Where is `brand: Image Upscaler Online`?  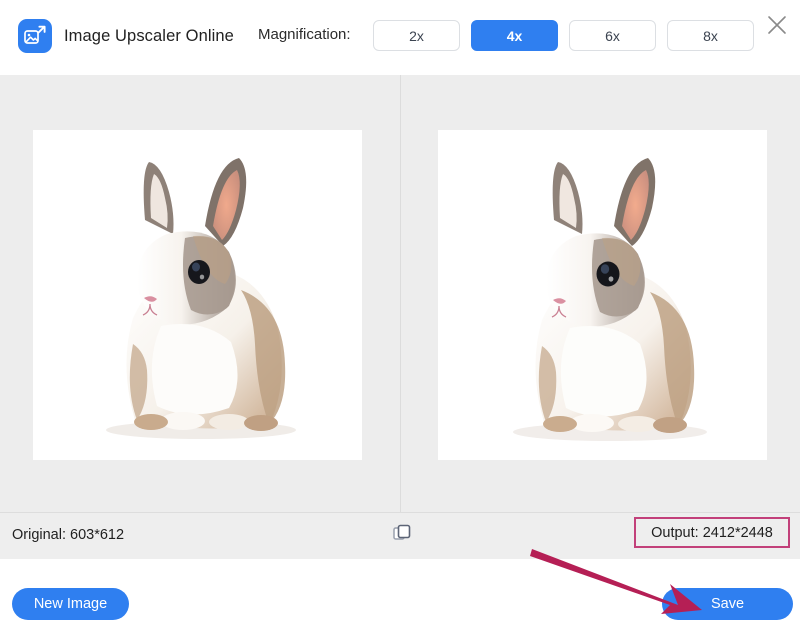 brand: Image Upscaler Online is located at coordinates (126, 36).